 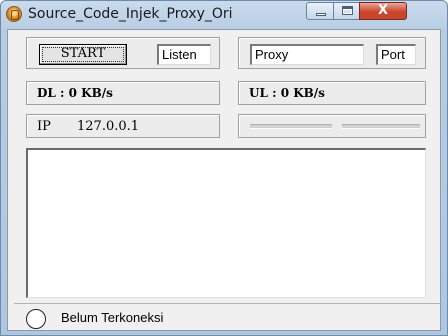 What do you see at coordinates (291, 126) in the screenshot?
I see `download-progress-bar` at bounding box center [291, 126].